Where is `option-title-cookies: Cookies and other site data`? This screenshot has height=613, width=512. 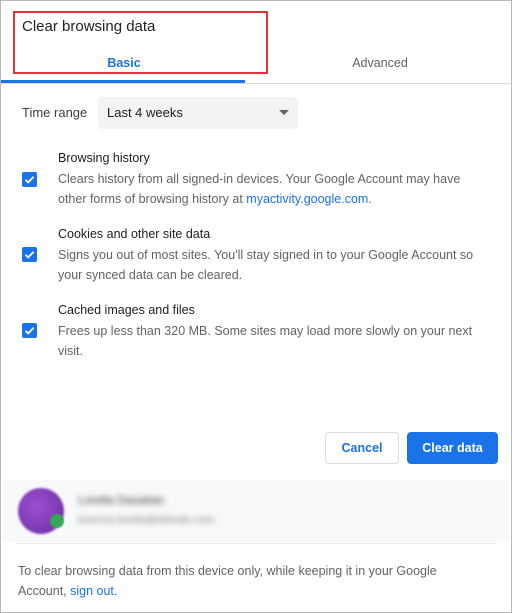
option-title-cookies: Cookies and other site data is located at coordinates (134, 234).